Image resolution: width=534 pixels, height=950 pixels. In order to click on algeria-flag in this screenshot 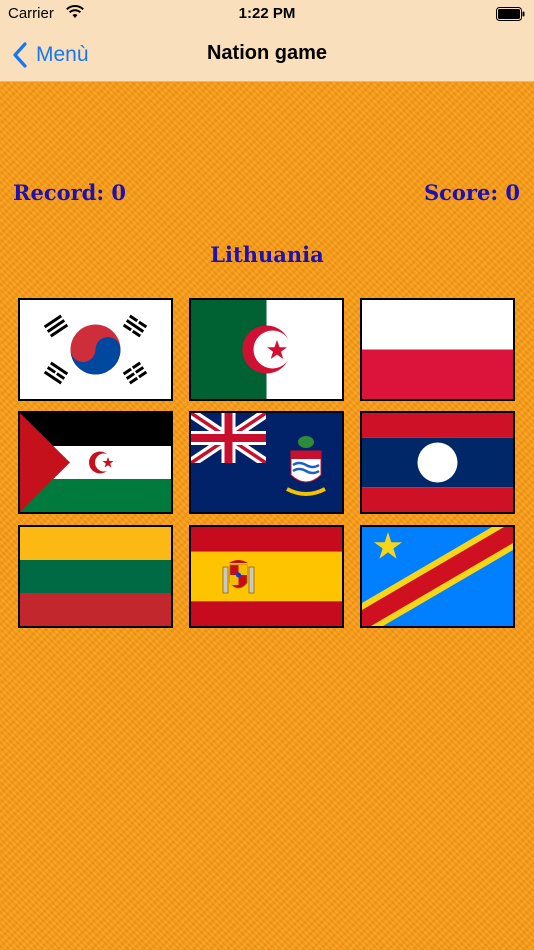, I will do `click(266, 349)`.